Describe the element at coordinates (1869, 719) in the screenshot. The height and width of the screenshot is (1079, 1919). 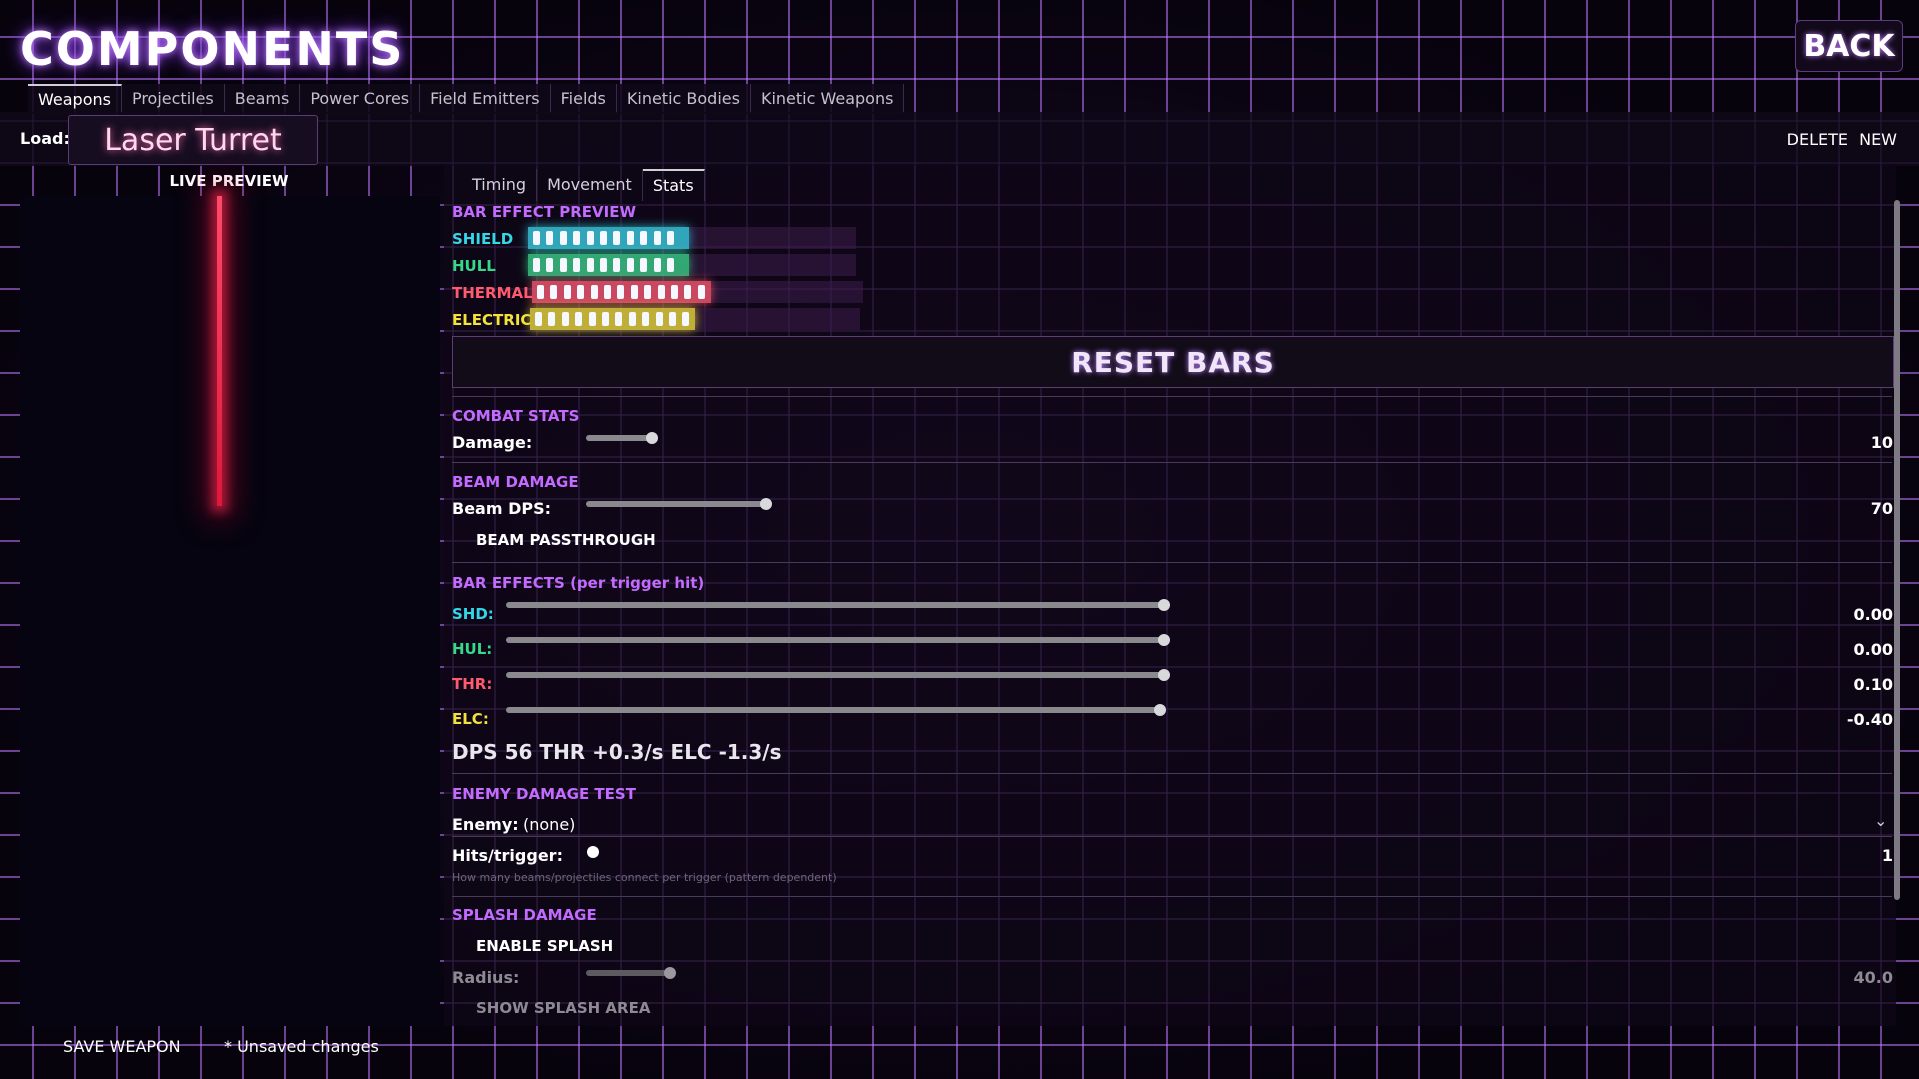
I see `elc-value: -0.40` at that location.